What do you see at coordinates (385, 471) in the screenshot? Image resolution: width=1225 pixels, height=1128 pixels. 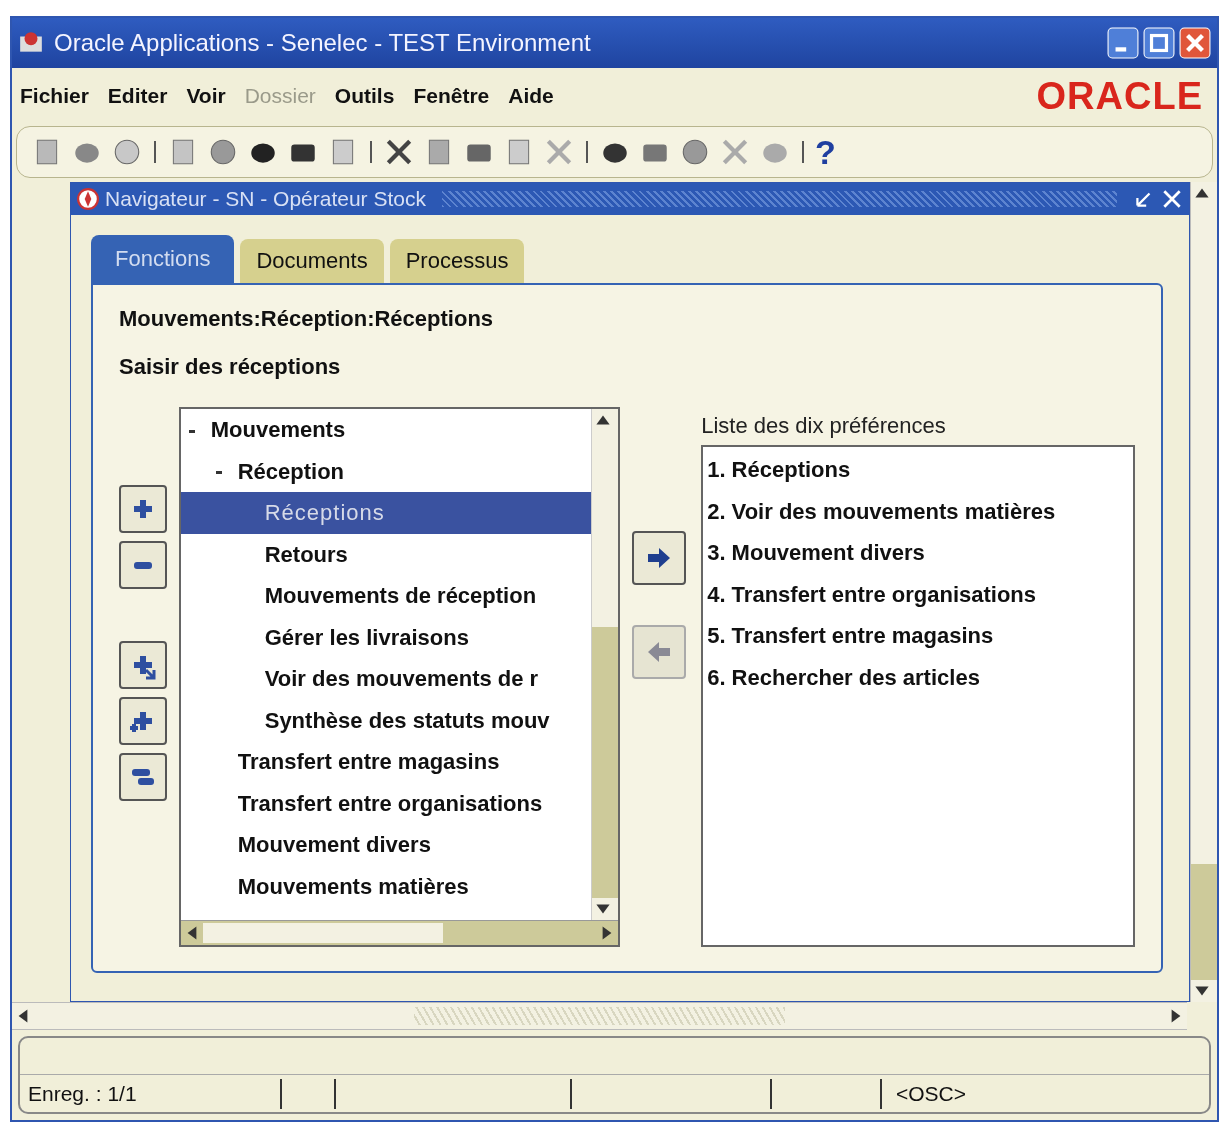 I see `tree-item: Réception` at bounding box center [385, 471].